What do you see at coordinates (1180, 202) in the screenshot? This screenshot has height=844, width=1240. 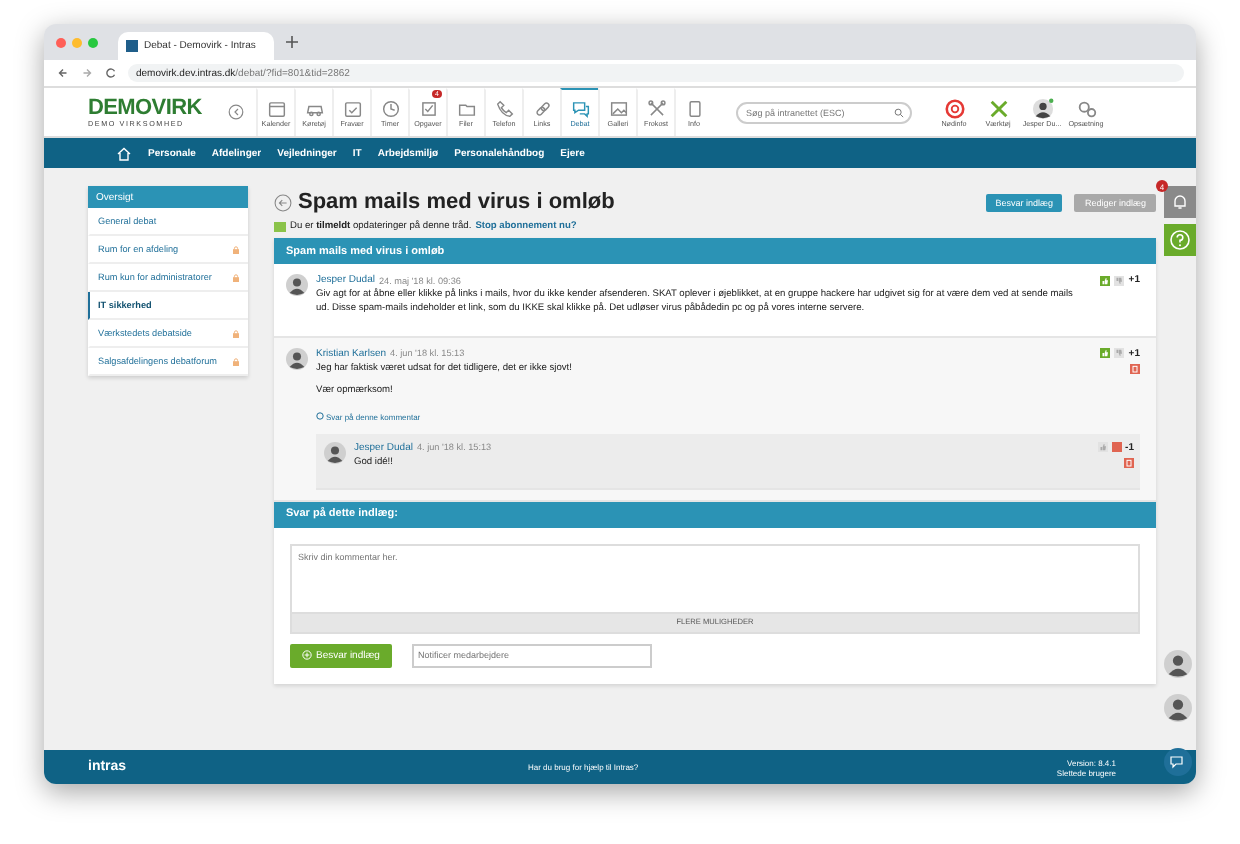 I see `bell-icon` at bounding box center [1180, 202].